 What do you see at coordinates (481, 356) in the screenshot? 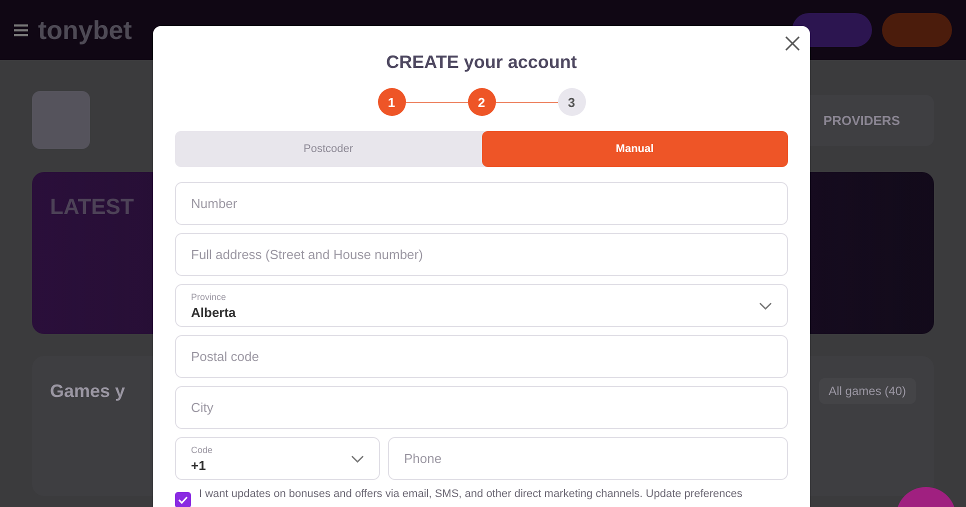
I see `input-field: Postal code` at bounding box center [481, 356].